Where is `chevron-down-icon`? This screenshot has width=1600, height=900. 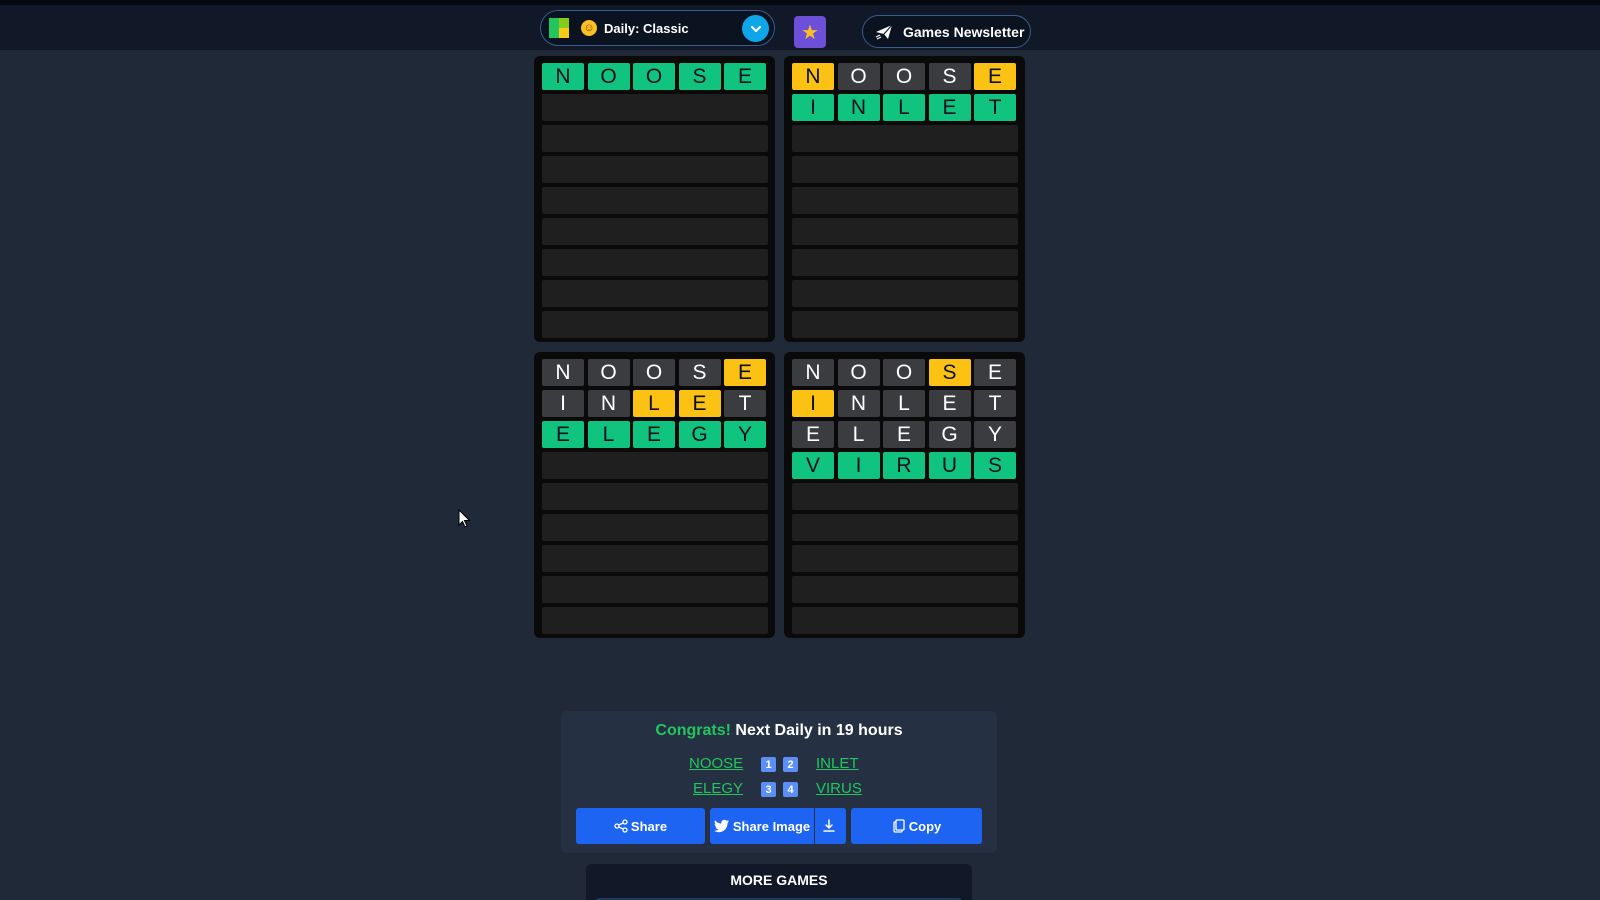 chevron-down-icon is located at coordinates (755, 28).